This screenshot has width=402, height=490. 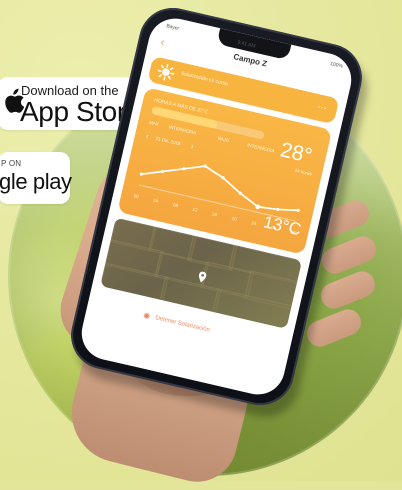 What do you see at coordinates (36, 181) in the screenshot?
I see `google-play-large-text: gle play` at bounding box center [36, 181].